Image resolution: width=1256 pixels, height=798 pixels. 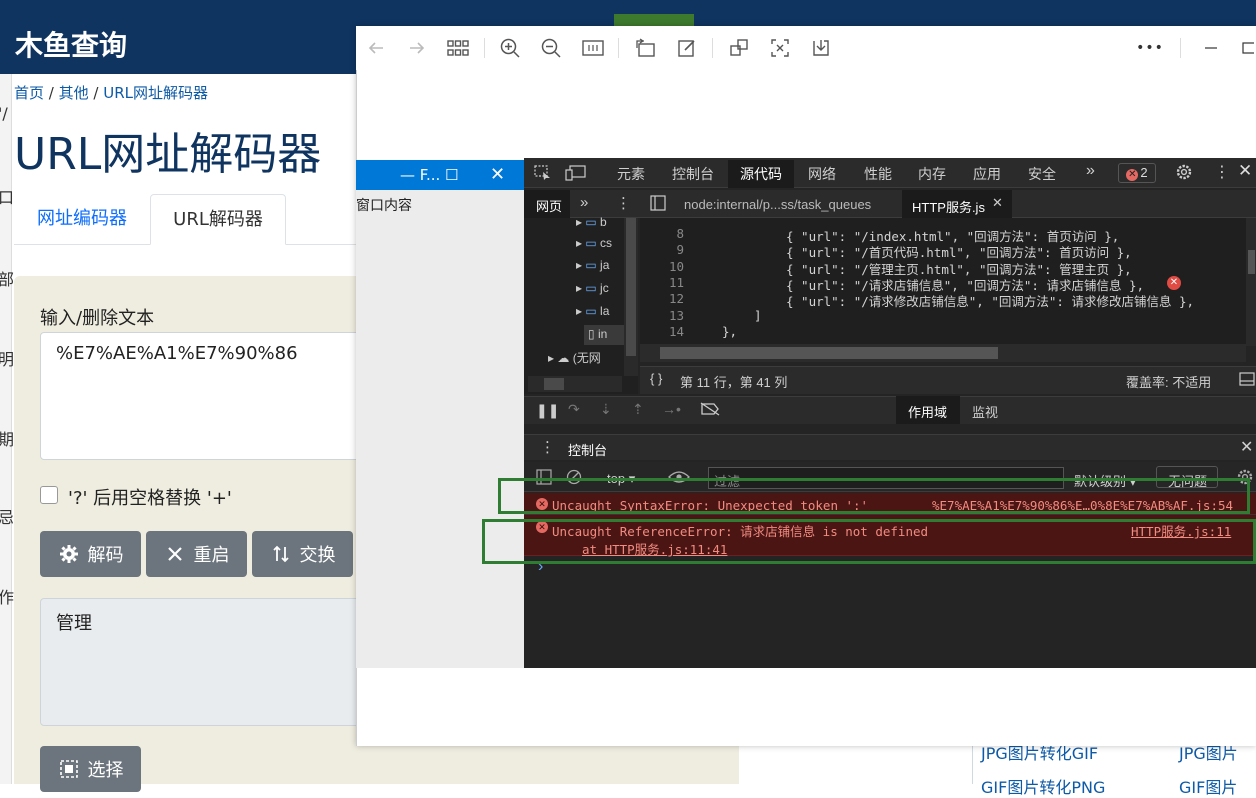 I want to click on tab-security: 安全, so click(x=1042, y=174).